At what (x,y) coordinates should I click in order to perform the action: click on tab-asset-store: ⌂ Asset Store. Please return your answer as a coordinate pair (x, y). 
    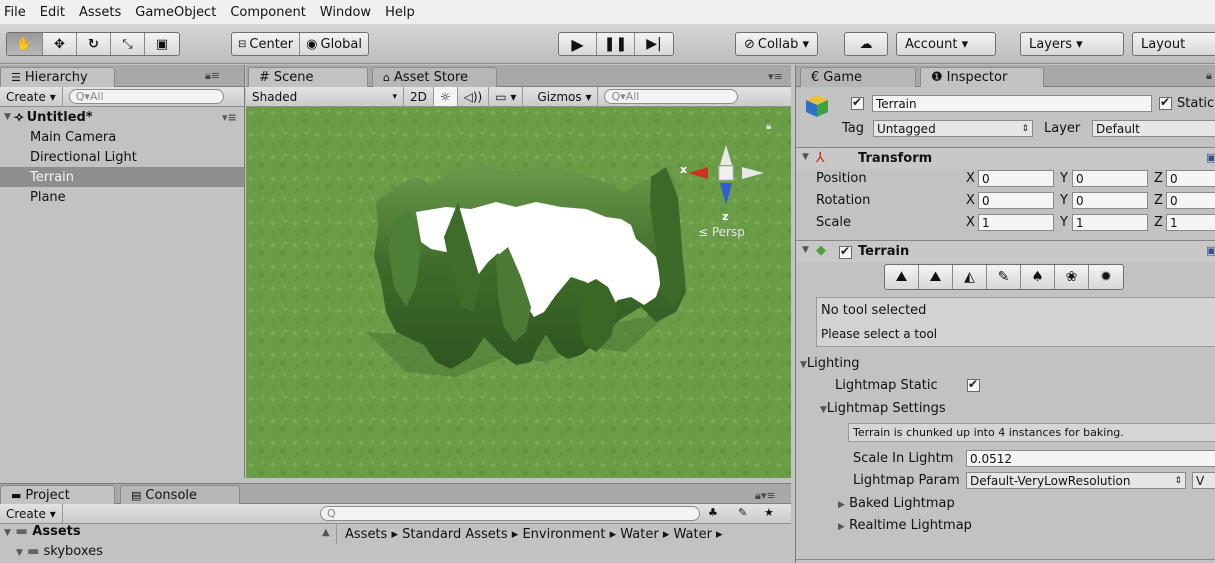
    Looking at the image, I should click on (434, 77).